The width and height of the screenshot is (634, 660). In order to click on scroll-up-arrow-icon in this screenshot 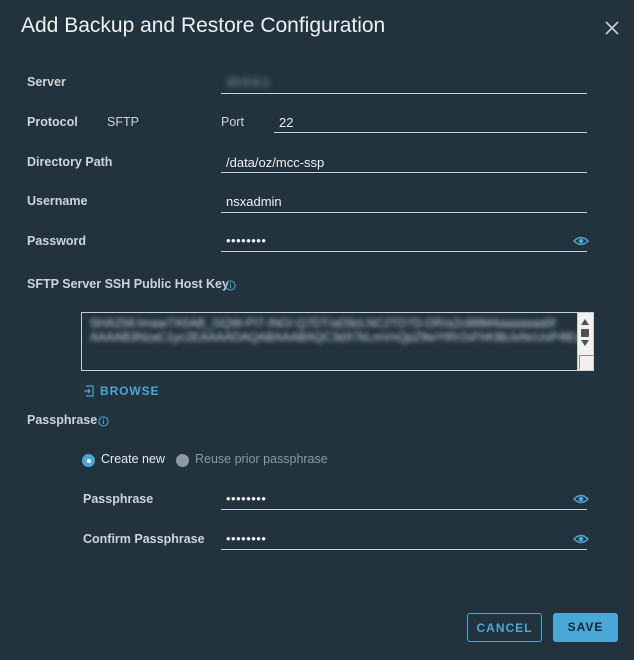, I will do `click(585, 322)`.